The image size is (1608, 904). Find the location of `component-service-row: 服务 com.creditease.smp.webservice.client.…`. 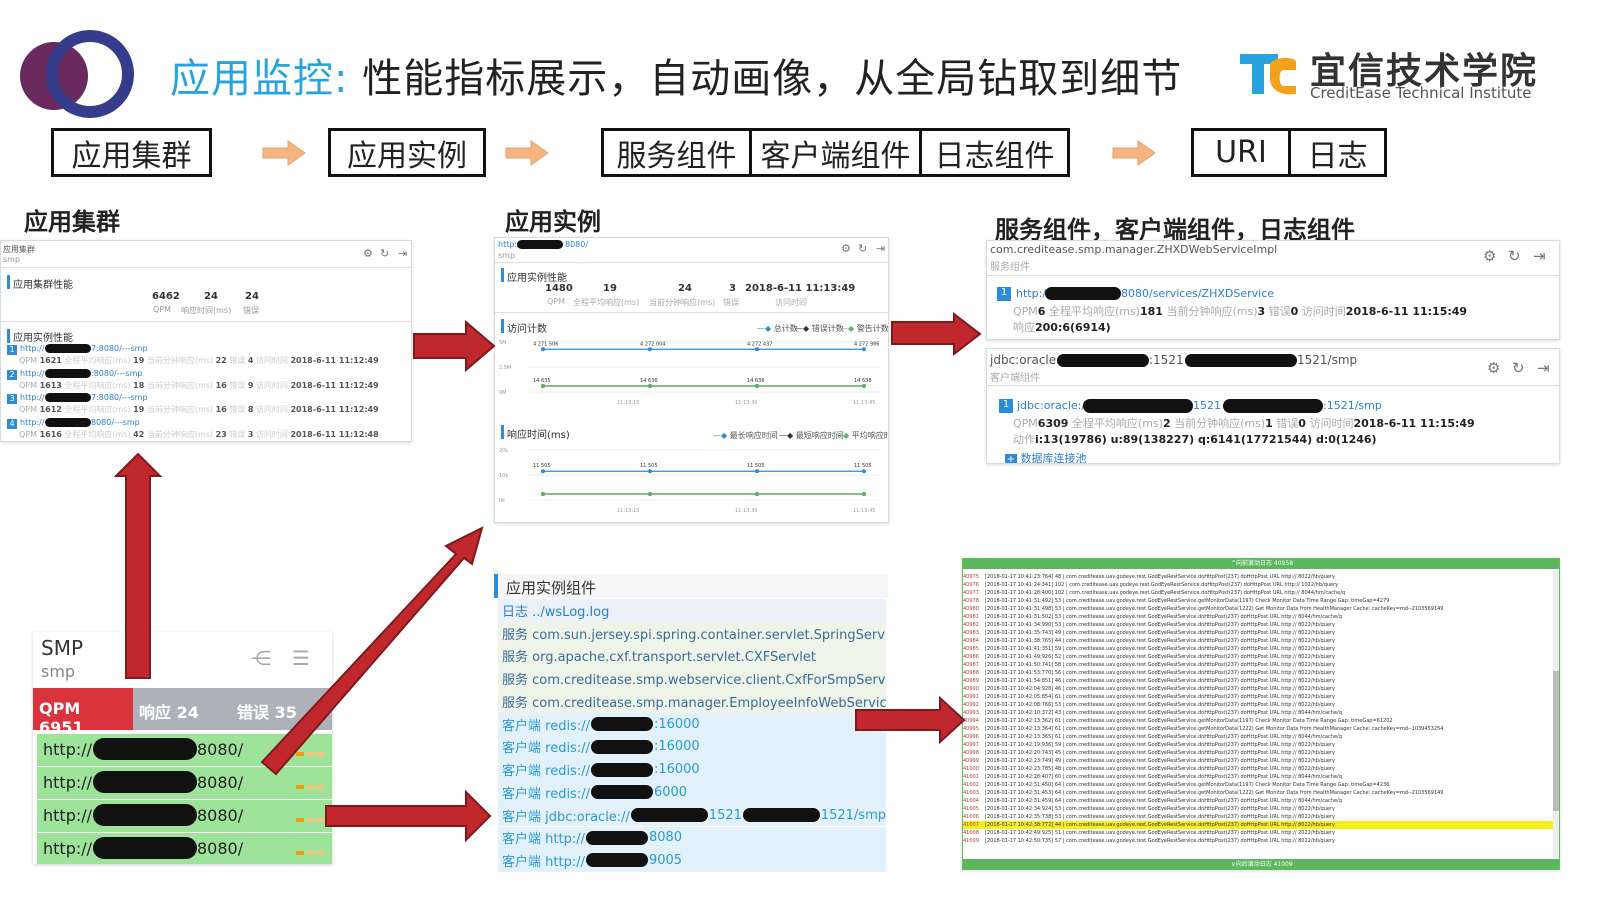

component-service-row: 服务 com.creditease.smp.webservice.client.… is located at coordinates (692, 678).